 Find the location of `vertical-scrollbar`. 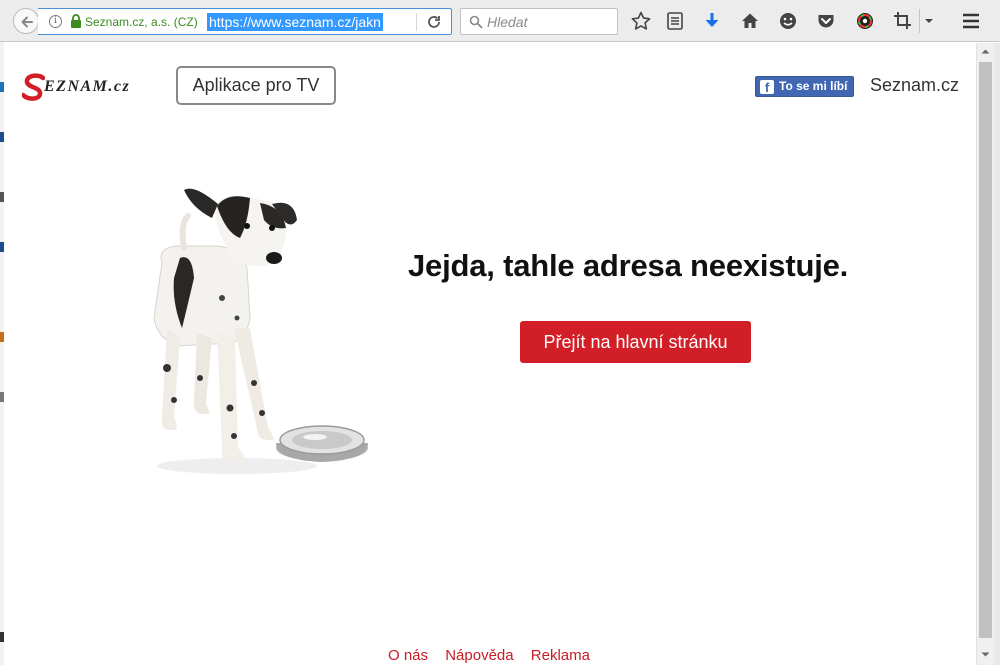

vertical-scrollbar is located at coordinates (985, 354).